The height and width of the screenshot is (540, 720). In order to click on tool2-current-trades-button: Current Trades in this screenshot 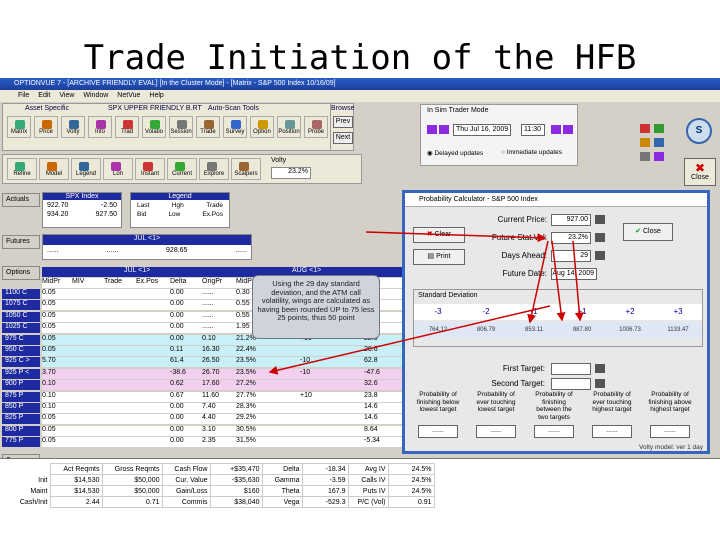, I will do `click(182, 169)`.